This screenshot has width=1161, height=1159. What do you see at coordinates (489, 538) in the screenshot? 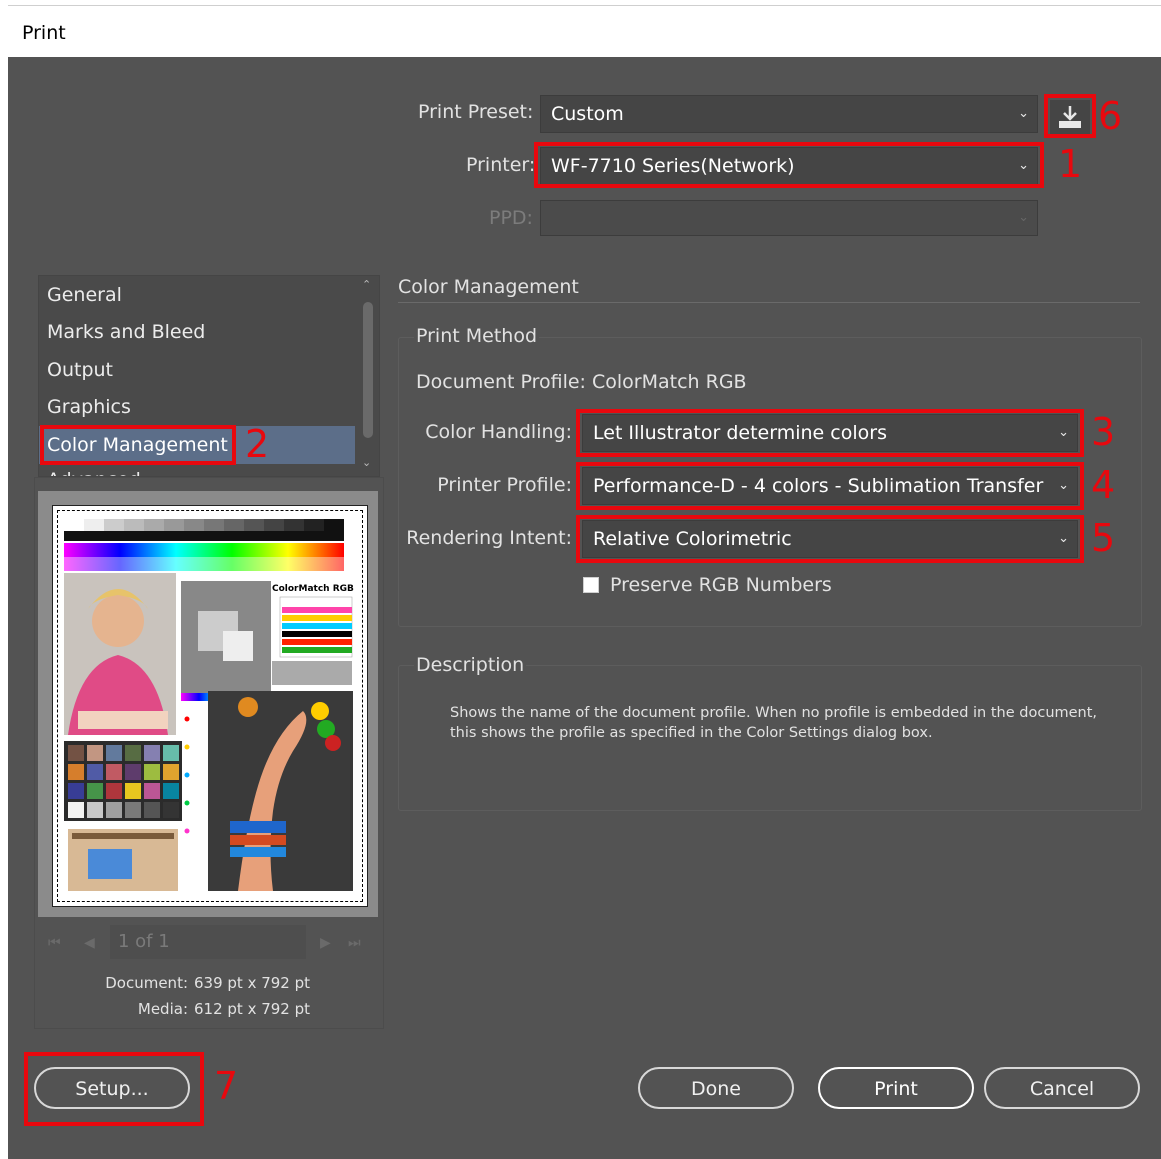
I see `rendering-intent-label: Rendering Intent:` at bounding box center [489, 538].